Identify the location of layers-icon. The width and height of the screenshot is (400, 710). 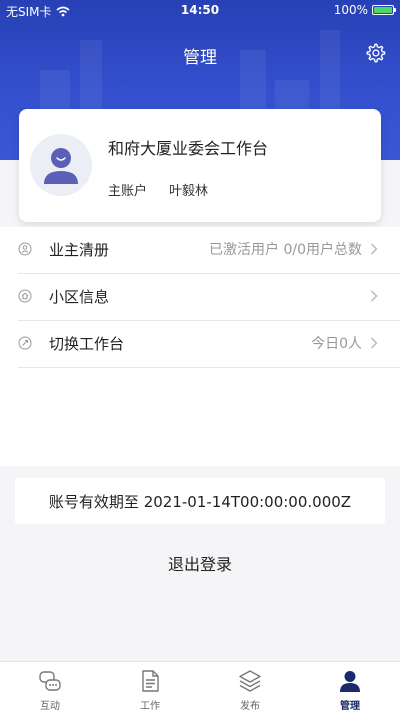
(250, 681).